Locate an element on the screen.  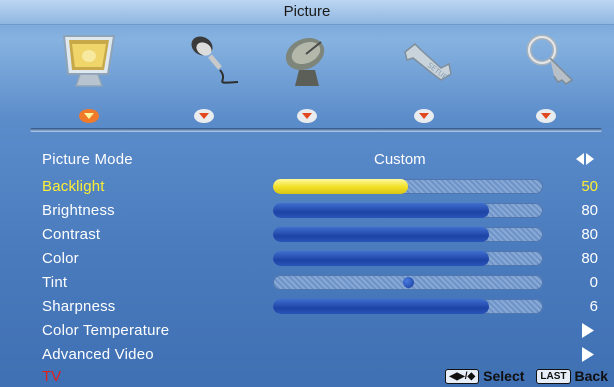
menu-row-contrast: Contrast 80 is located at coordinates (307, 234).